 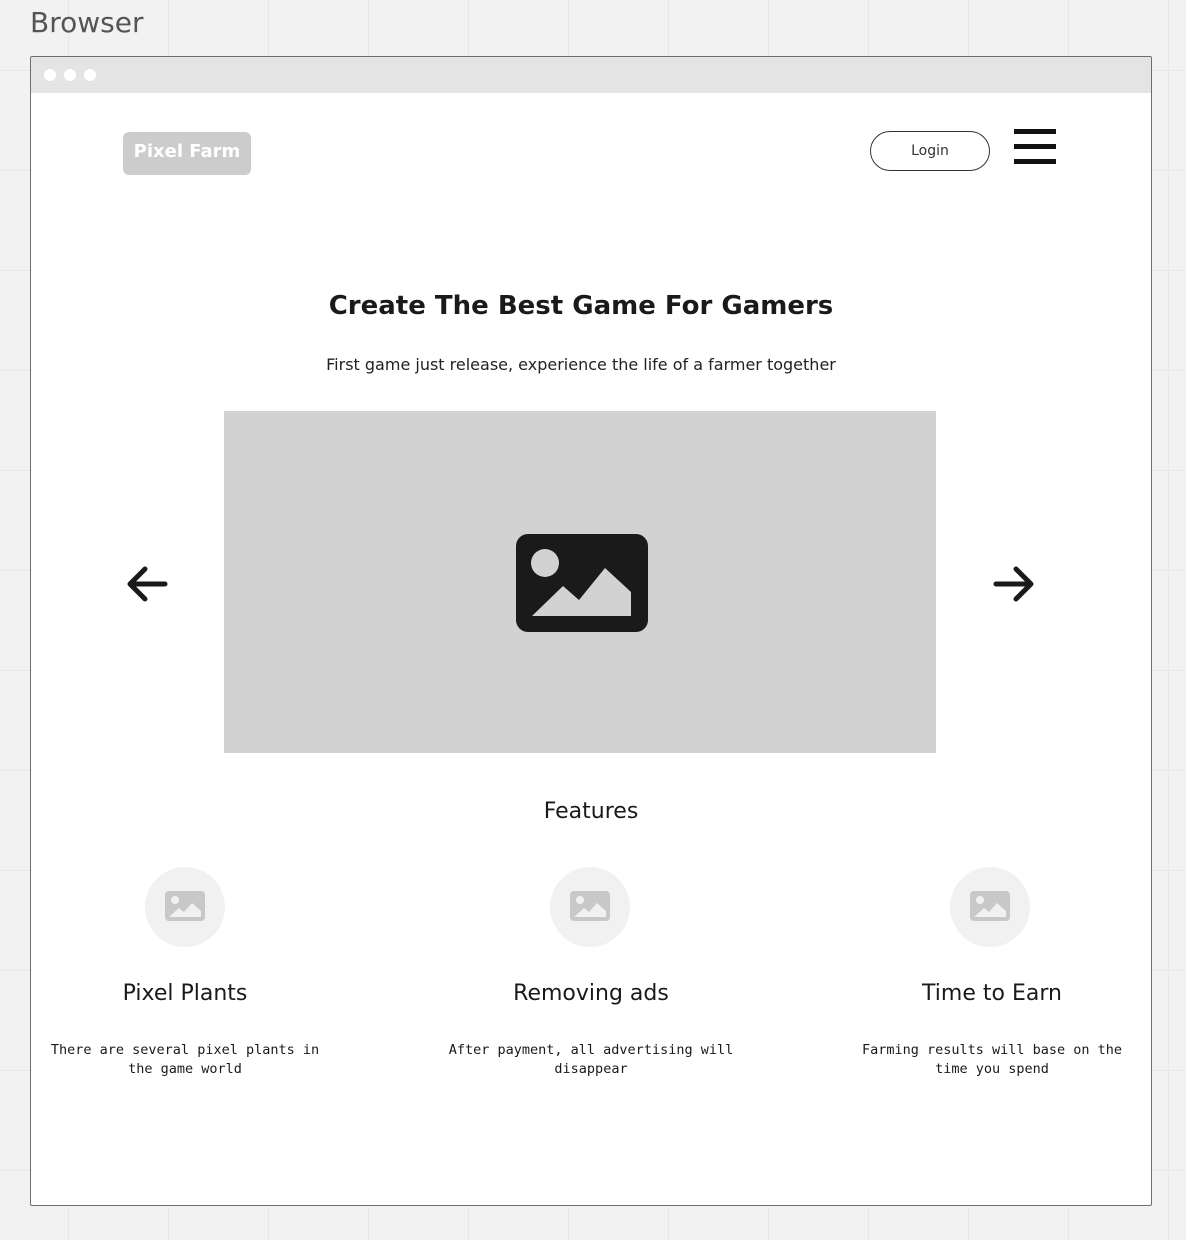 I want to click on frame-title: Browser, so click(x=87, y=22).